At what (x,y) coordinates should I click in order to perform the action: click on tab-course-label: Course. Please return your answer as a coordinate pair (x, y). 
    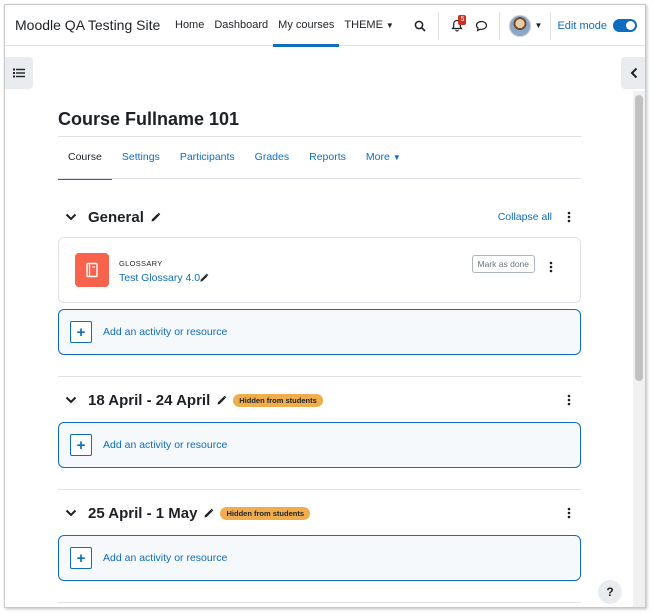
    Looking at the image, I should click on (85, 157).